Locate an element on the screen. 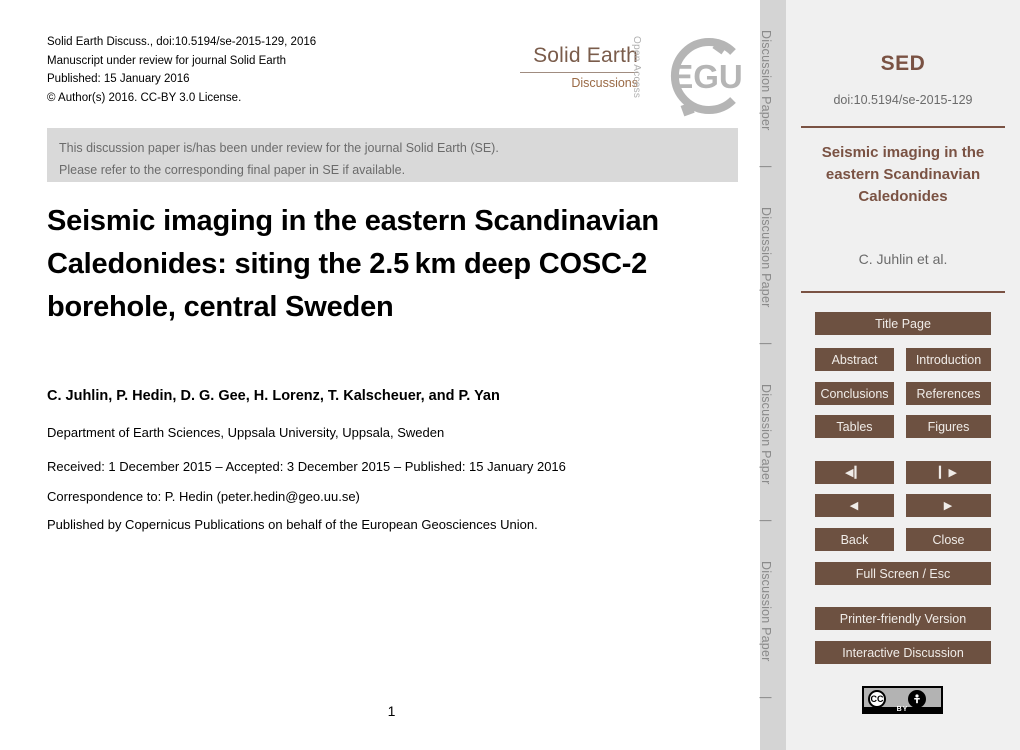 This screenshot has width=1020, height=750. header-line-published: Published: 15 January 2016 is located at coordinates (118, 79).